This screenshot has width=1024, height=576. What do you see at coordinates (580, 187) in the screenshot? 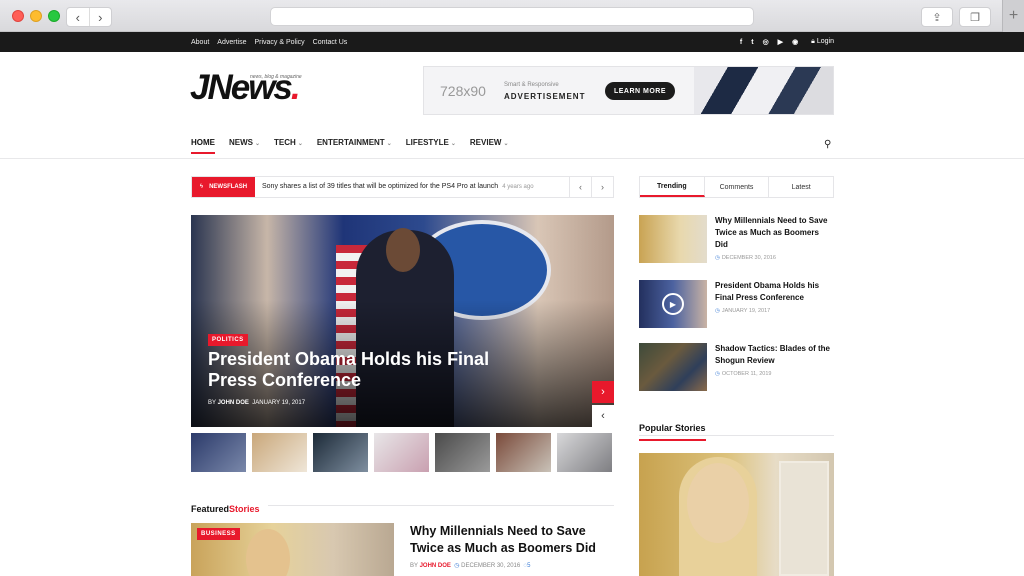
I see `newsflash-prev-button: ‹` at bounding box center [580, 187].